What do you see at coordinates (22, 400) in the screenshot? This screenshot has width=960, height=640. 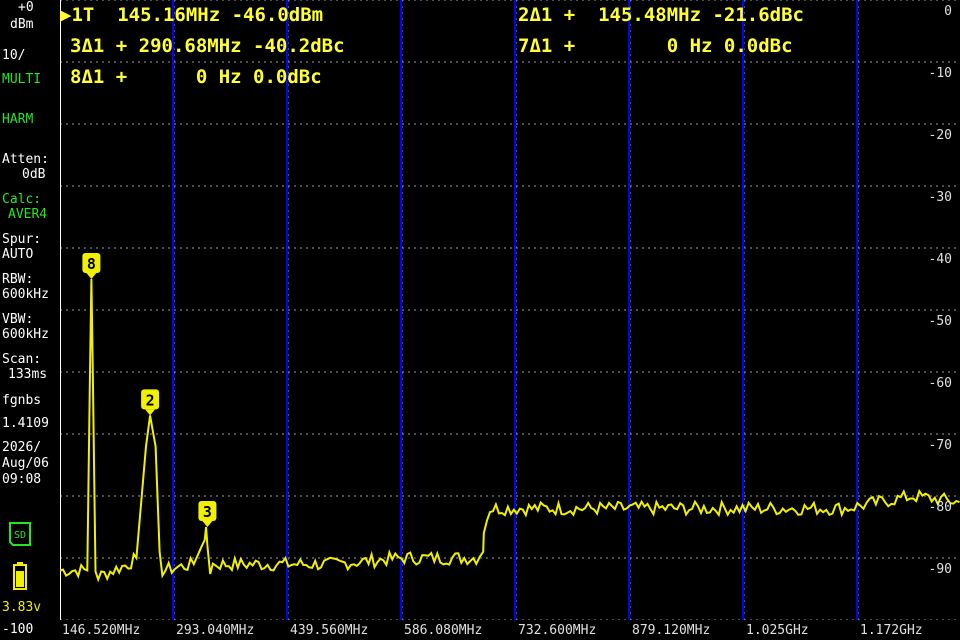 I see `firmware-label: fgnbs` at bounding box center [22, 400].